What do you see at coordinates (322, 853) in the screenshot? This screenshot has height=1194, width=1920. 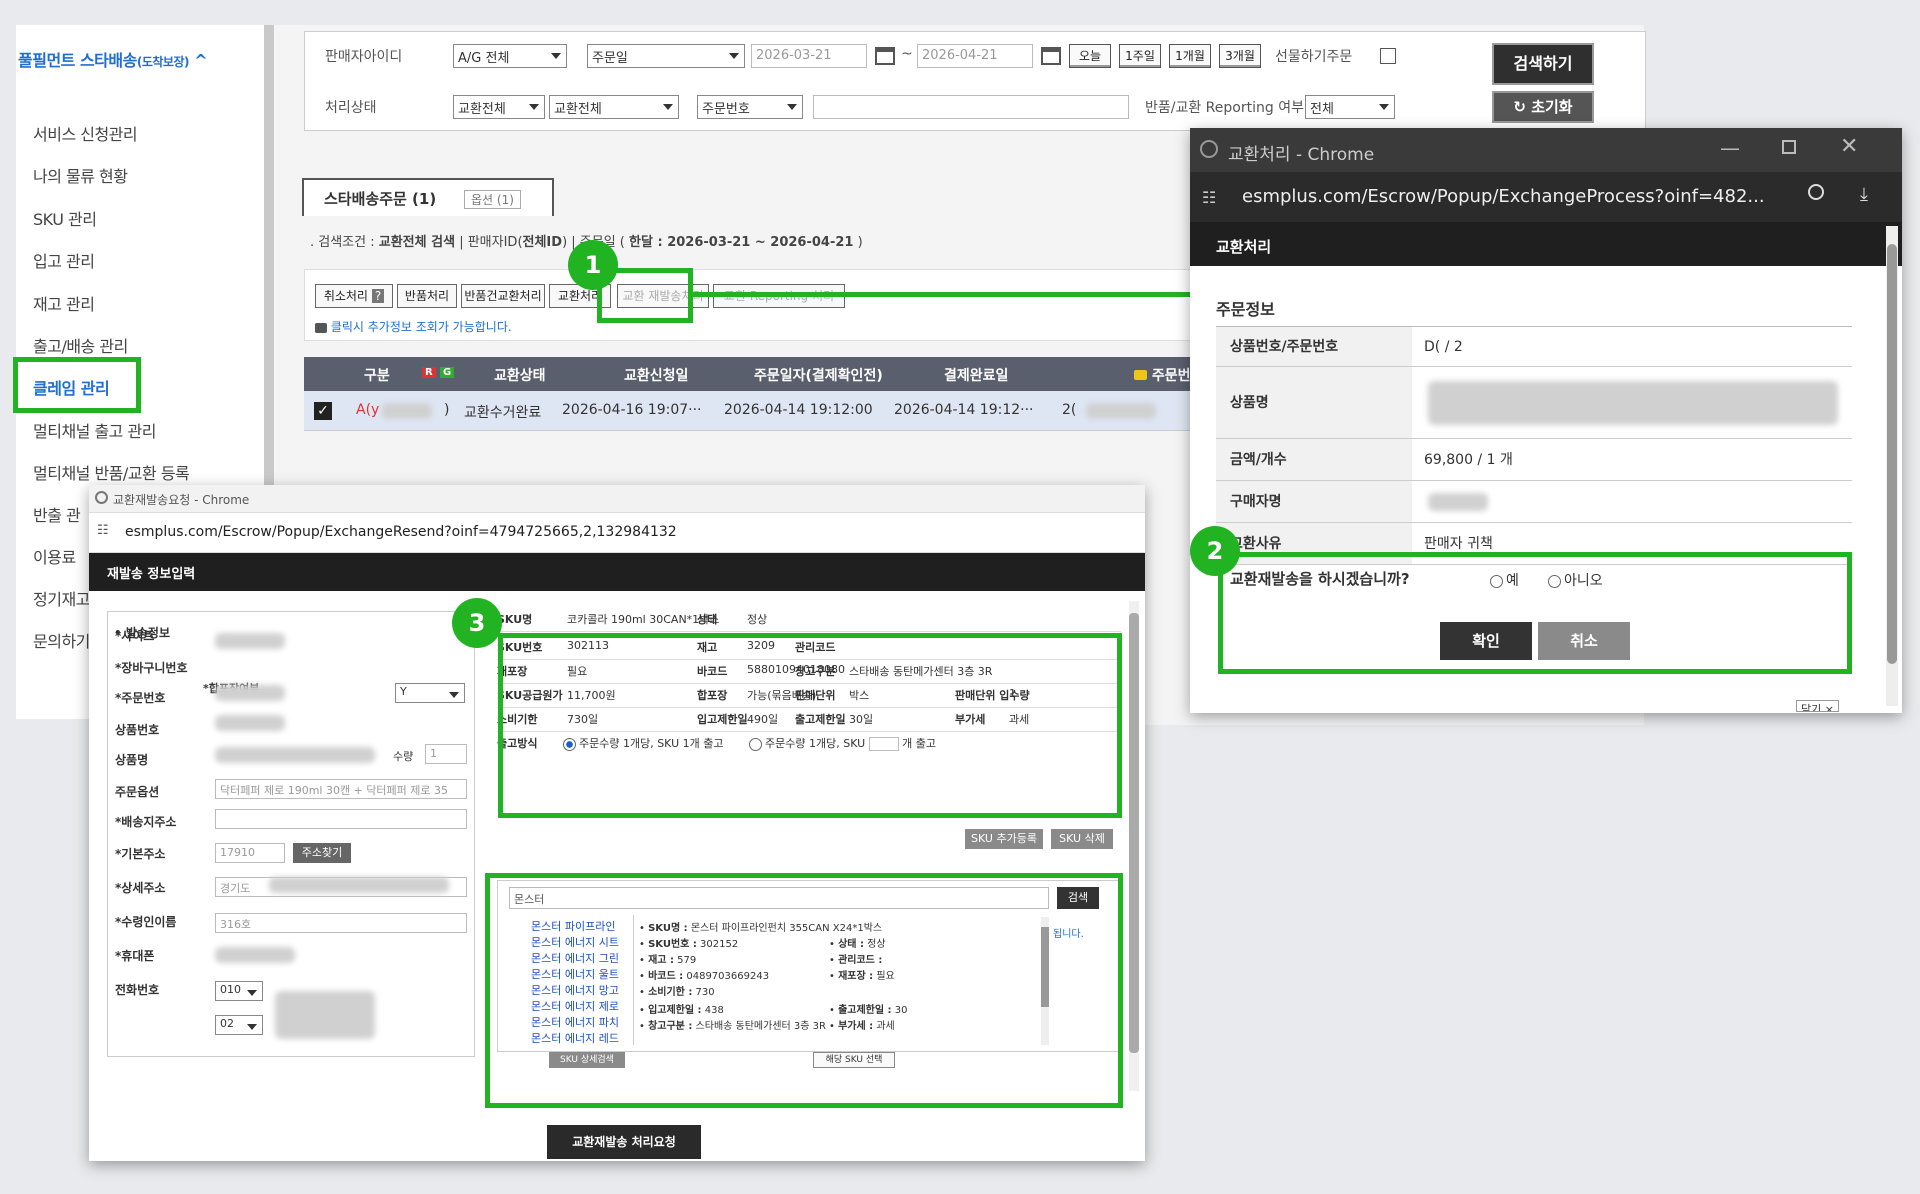 I see `address-search-button: 주소찾기` at bounding box center [322, 853].